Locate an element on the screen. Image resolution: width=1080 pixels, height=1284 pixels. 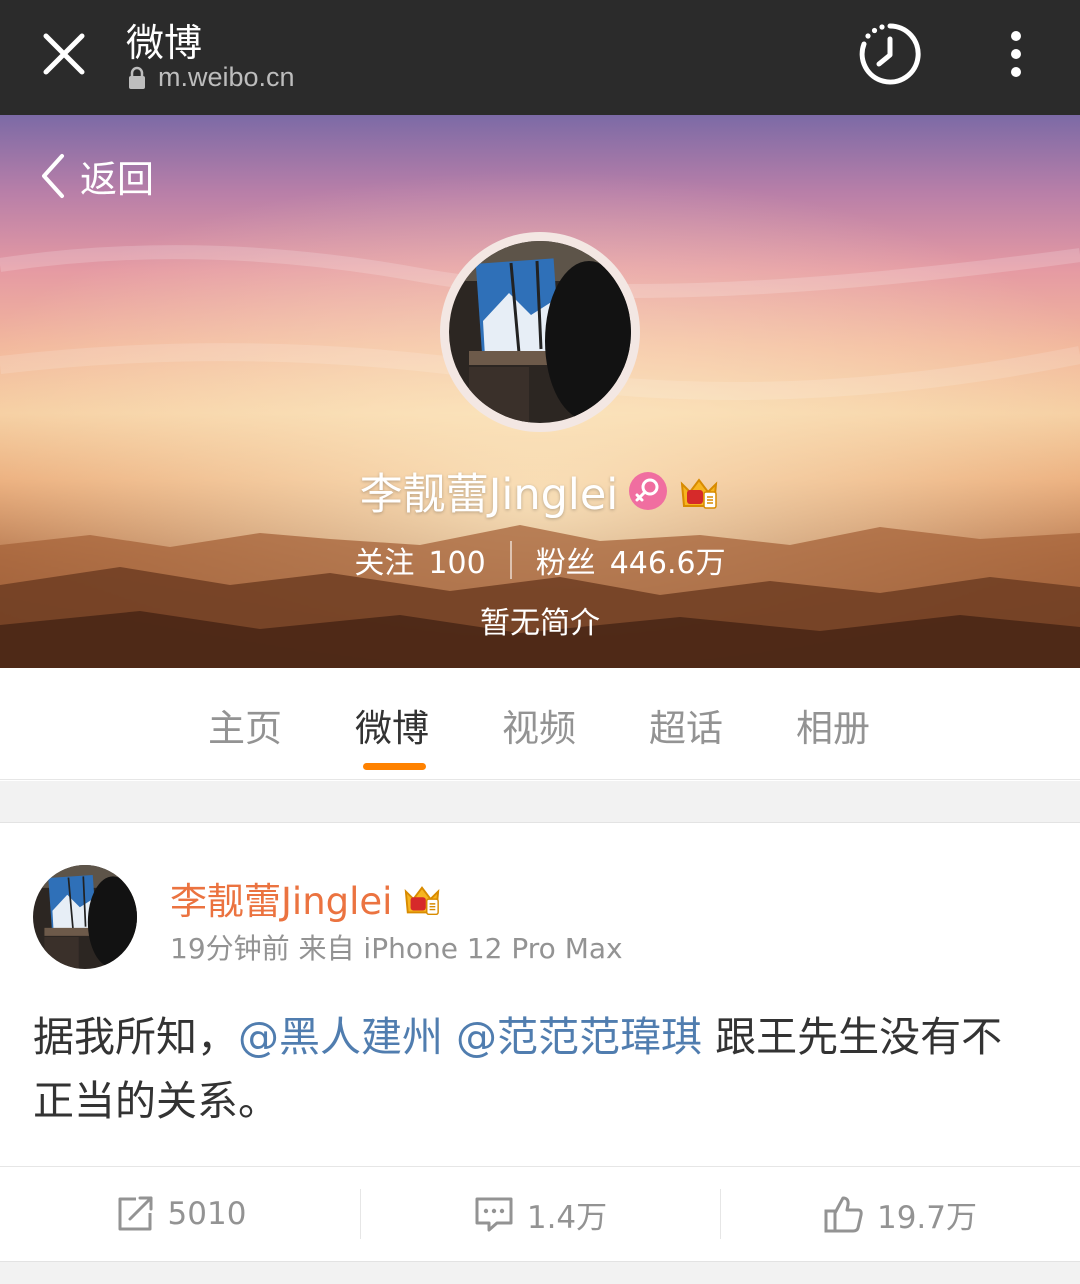
comment-button: 1.4万 is located at coordinates (540, 1214).